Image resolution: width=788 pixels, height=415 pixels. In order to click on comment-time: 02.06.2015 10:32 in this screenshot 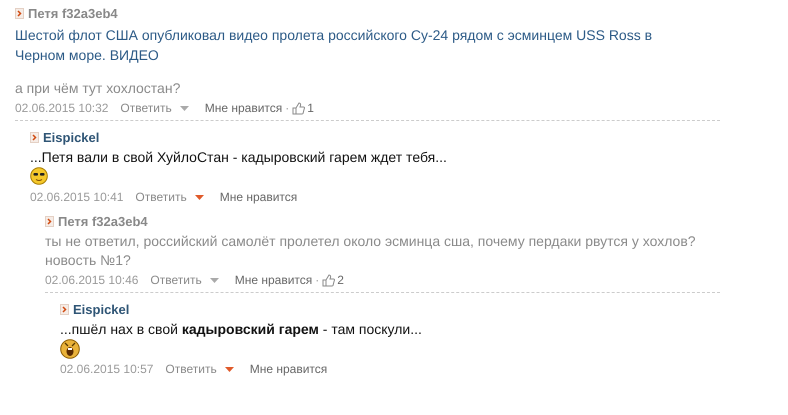, I will do `click(61, 108)`.